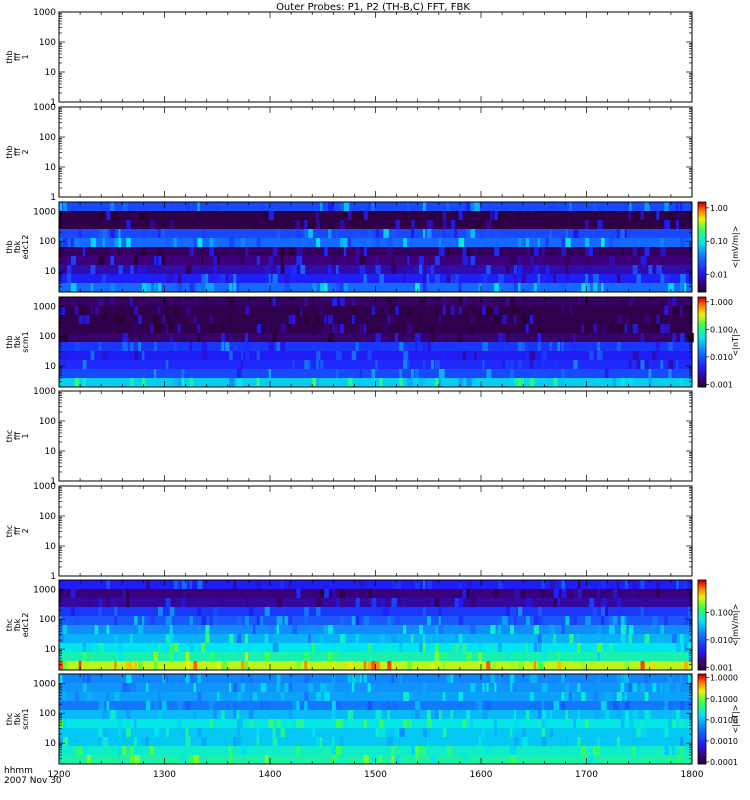  What do you see at coordinates (719, 275) in the screenshot?
I see `colorbar-tick-label: 0.01` at bounding box center [719, 275].